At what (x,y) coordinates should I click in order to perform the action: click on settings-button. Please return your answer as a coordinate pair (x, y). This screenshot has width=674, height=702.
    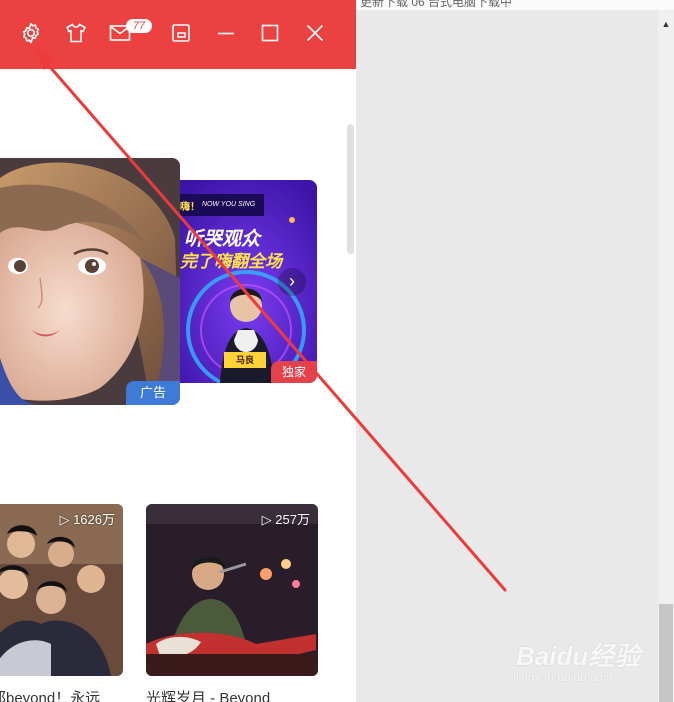
    Looking at the image, I should click on (31, 33).